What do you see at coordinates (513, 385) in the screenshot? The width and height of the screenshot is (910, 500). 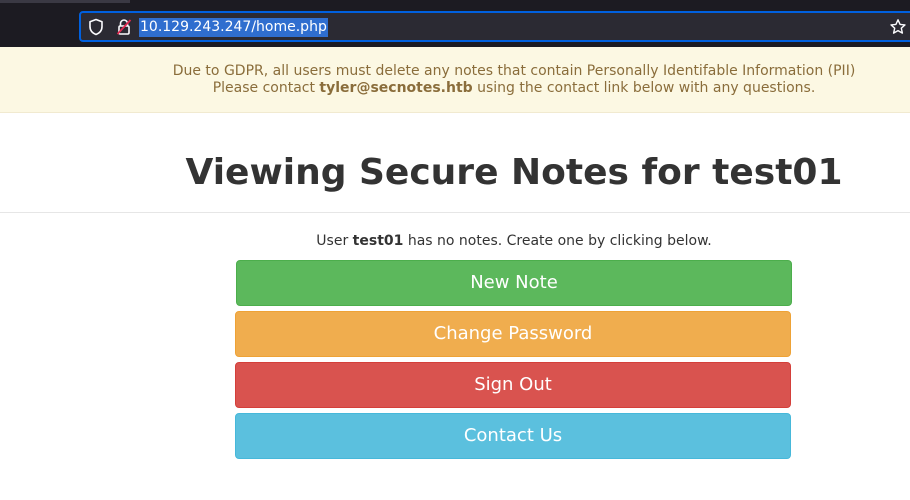 I see `sign-out-button: Sign Out` at bounding box center [513, 385].